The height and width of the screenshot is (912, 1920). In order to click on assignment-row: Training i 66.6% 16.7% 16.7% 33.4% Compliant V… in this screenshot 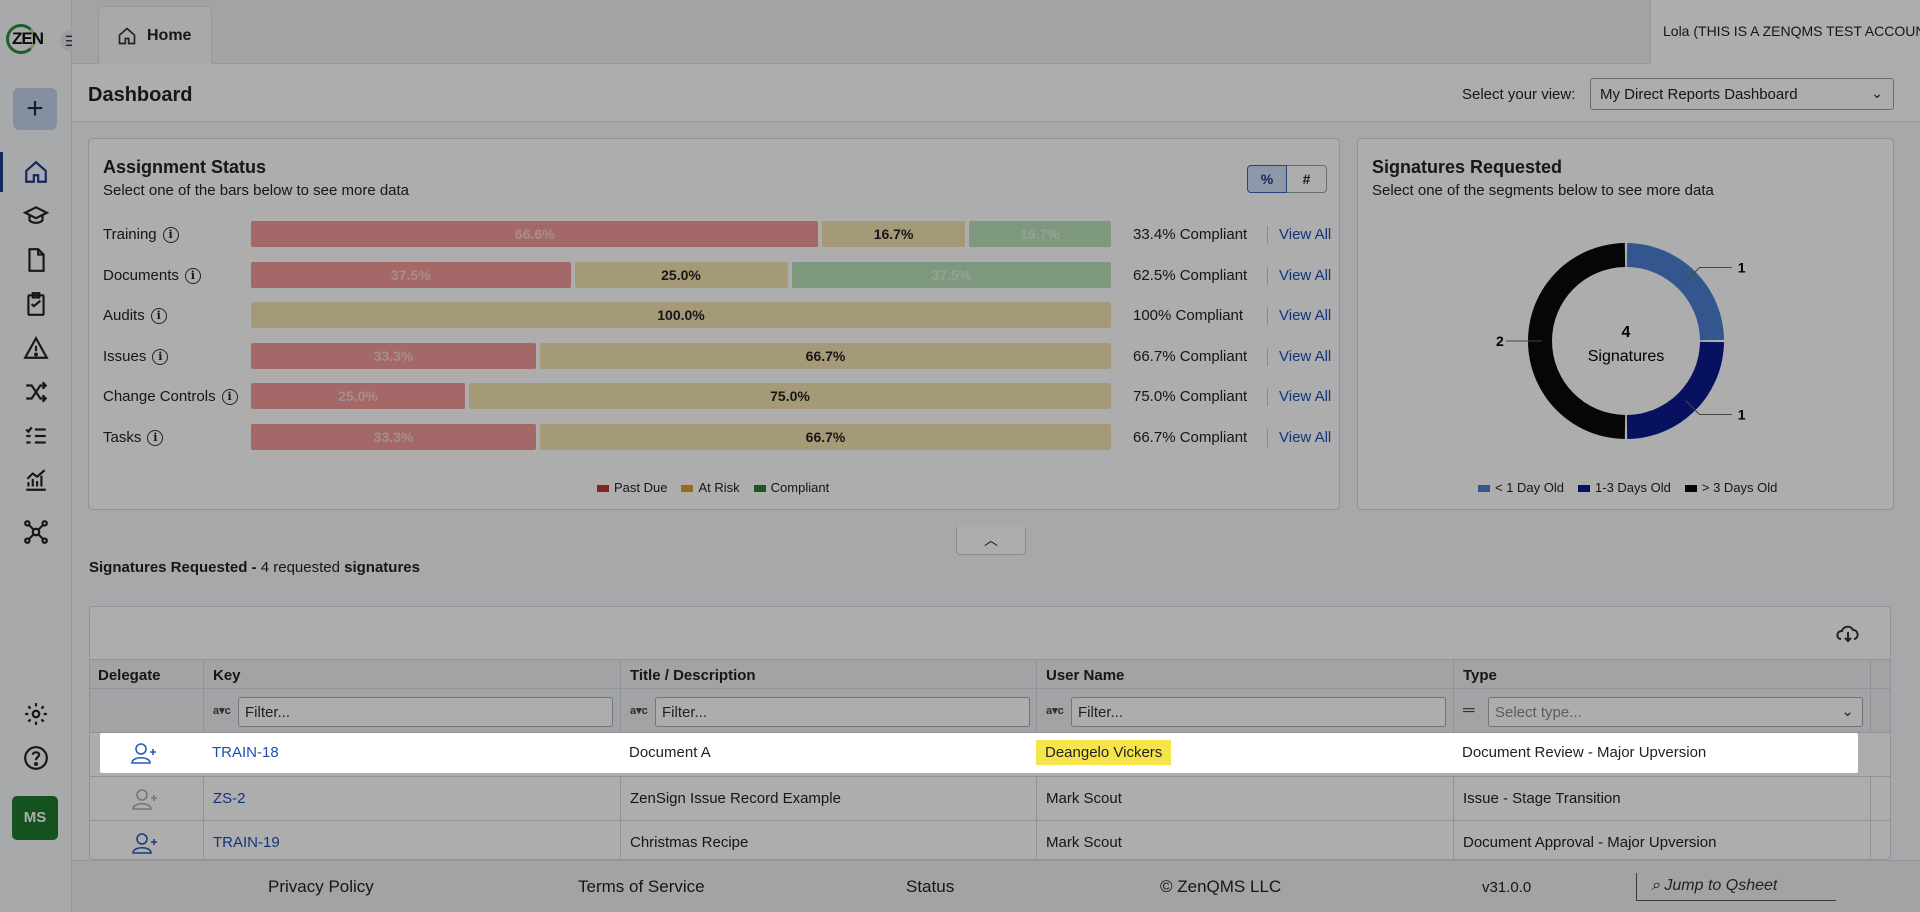, I will do `click(714, 235)`.